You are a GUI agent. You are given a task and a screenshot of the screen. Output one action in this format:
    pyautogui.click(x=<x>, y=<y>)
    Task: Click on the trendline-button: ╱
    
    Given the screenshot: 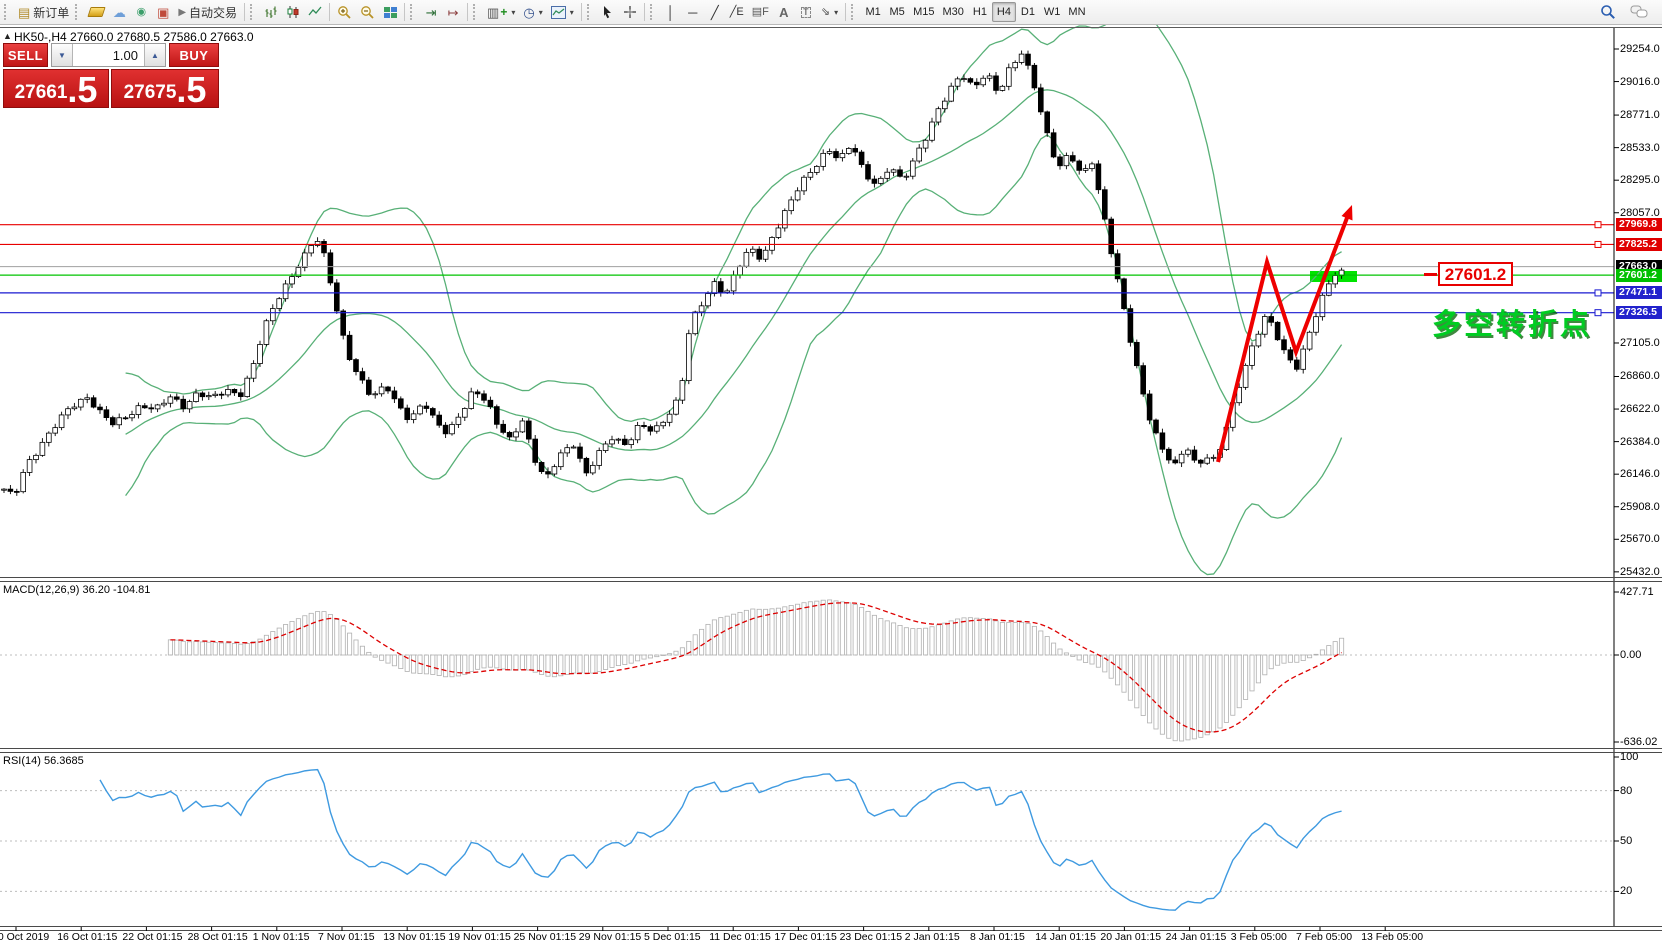 What is the action you would take?
    pyautogui.click(x=715, y=12)
    